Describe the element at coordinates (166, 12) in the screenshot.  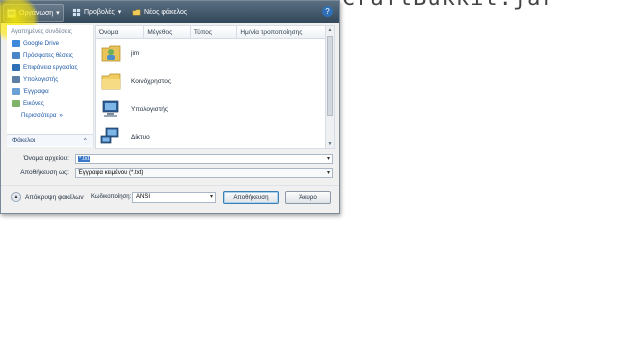
I see `new-folder-label: Νέος φάκελος` at that location.